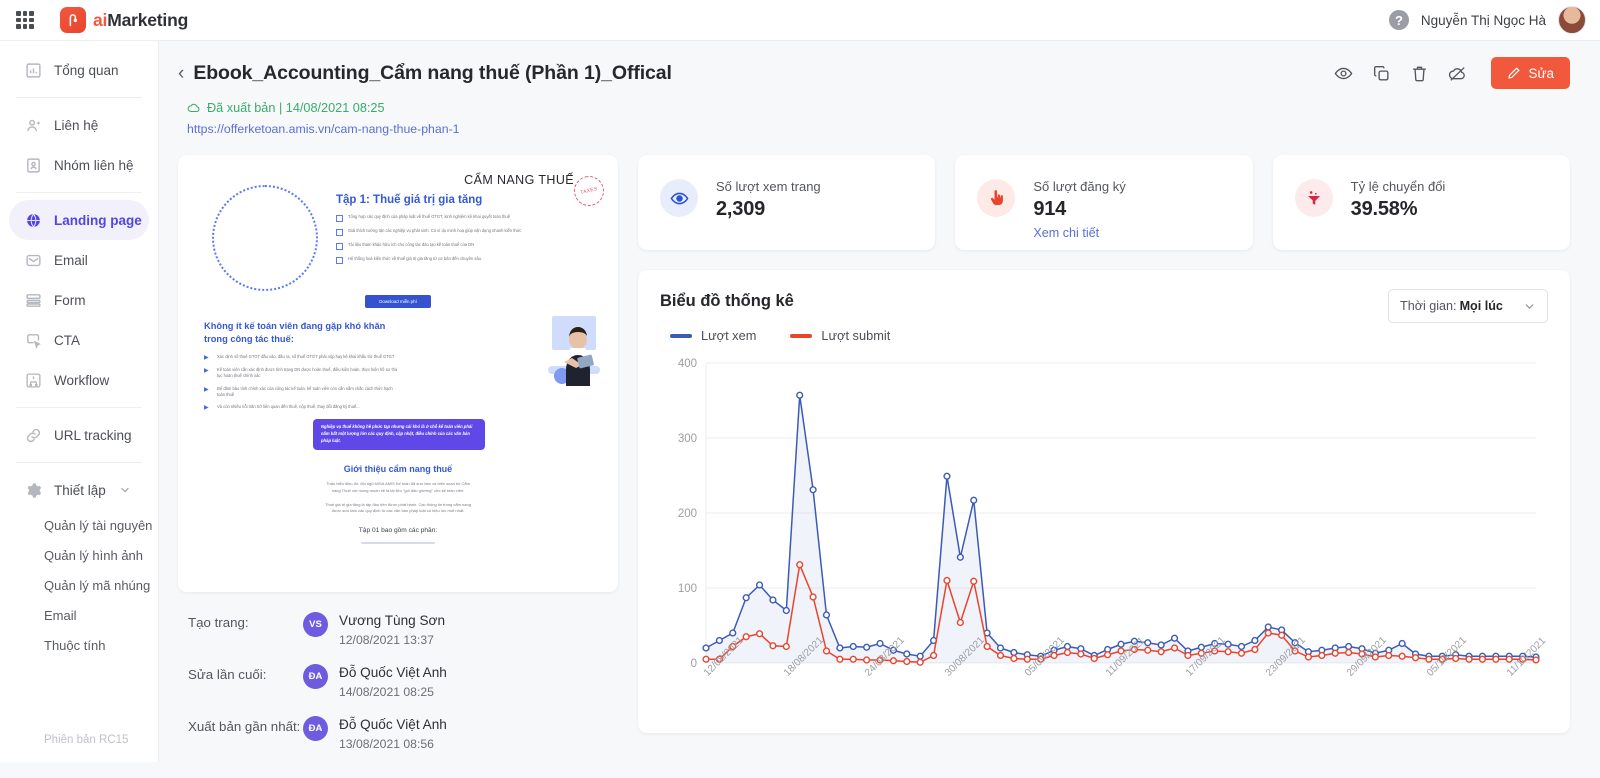 This screenshot has height=778, width=1600. I want to click on sidebar-sub-quan-ly-ma-nhung: Quản lý mã nhúng, so click(79, 585).